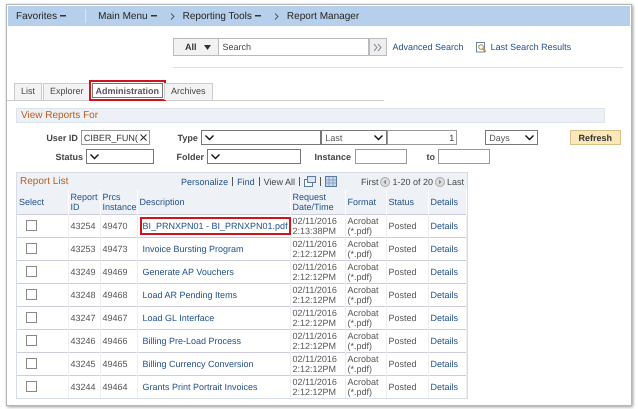  Describe the element at coordinates (511, 137) in the screenshot. I see `unit-dropdown: Days` at that location.